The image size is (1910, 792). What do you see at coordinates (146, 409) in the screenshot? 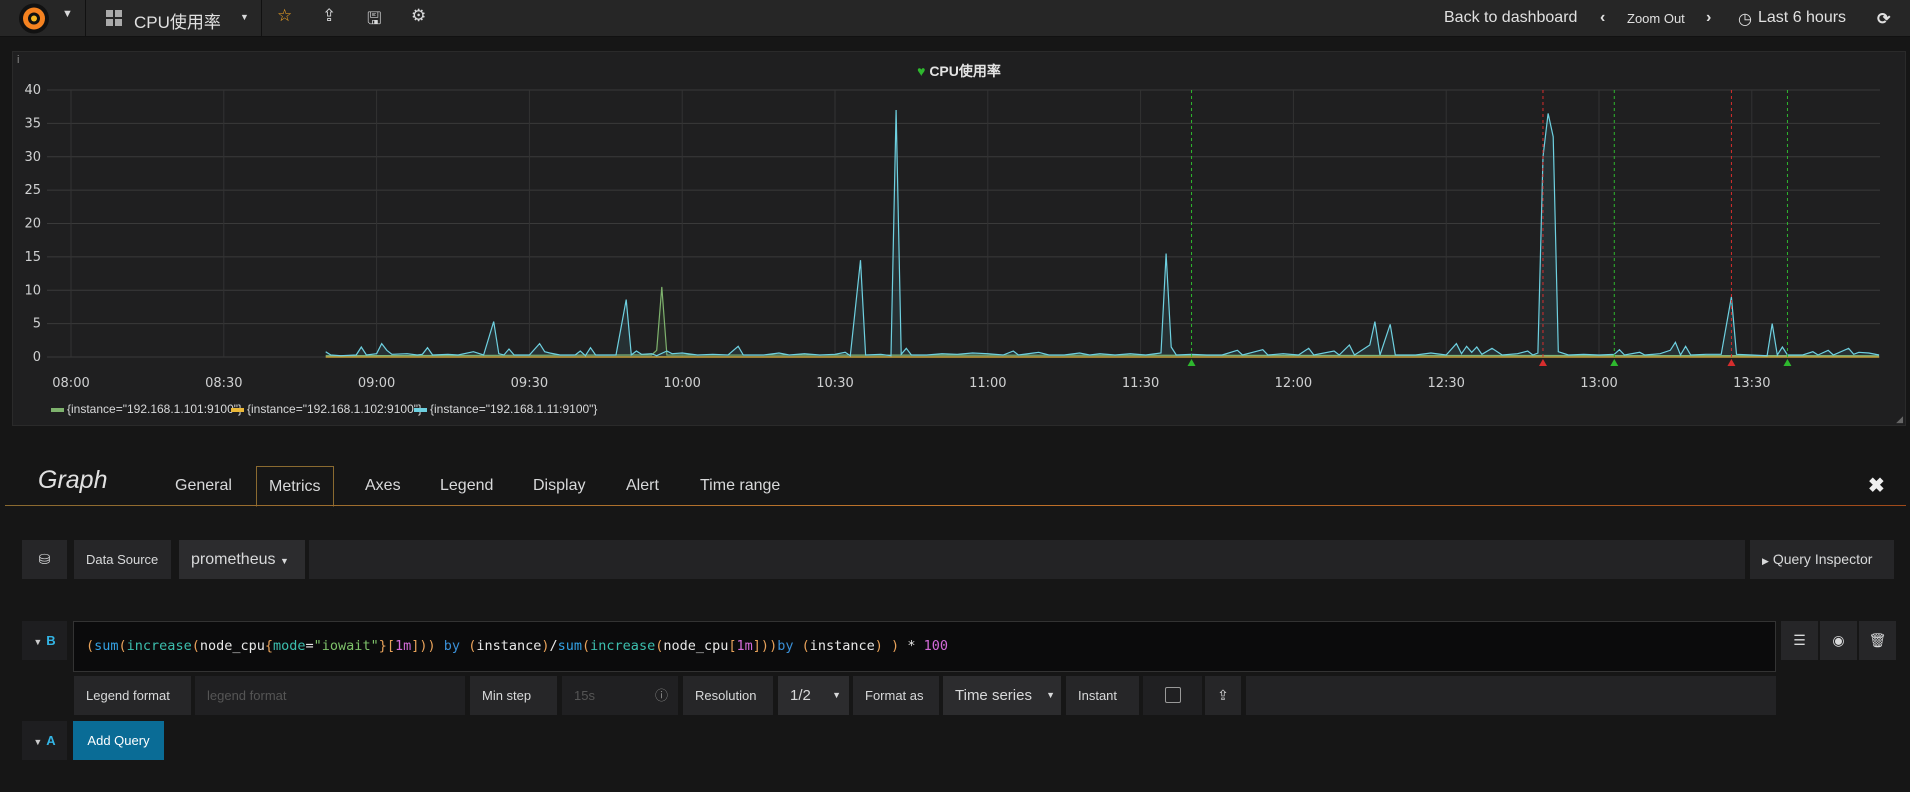
I see `legend-item: {instance="192.168.1.101:9100"}` at bounding box center [146, 409].